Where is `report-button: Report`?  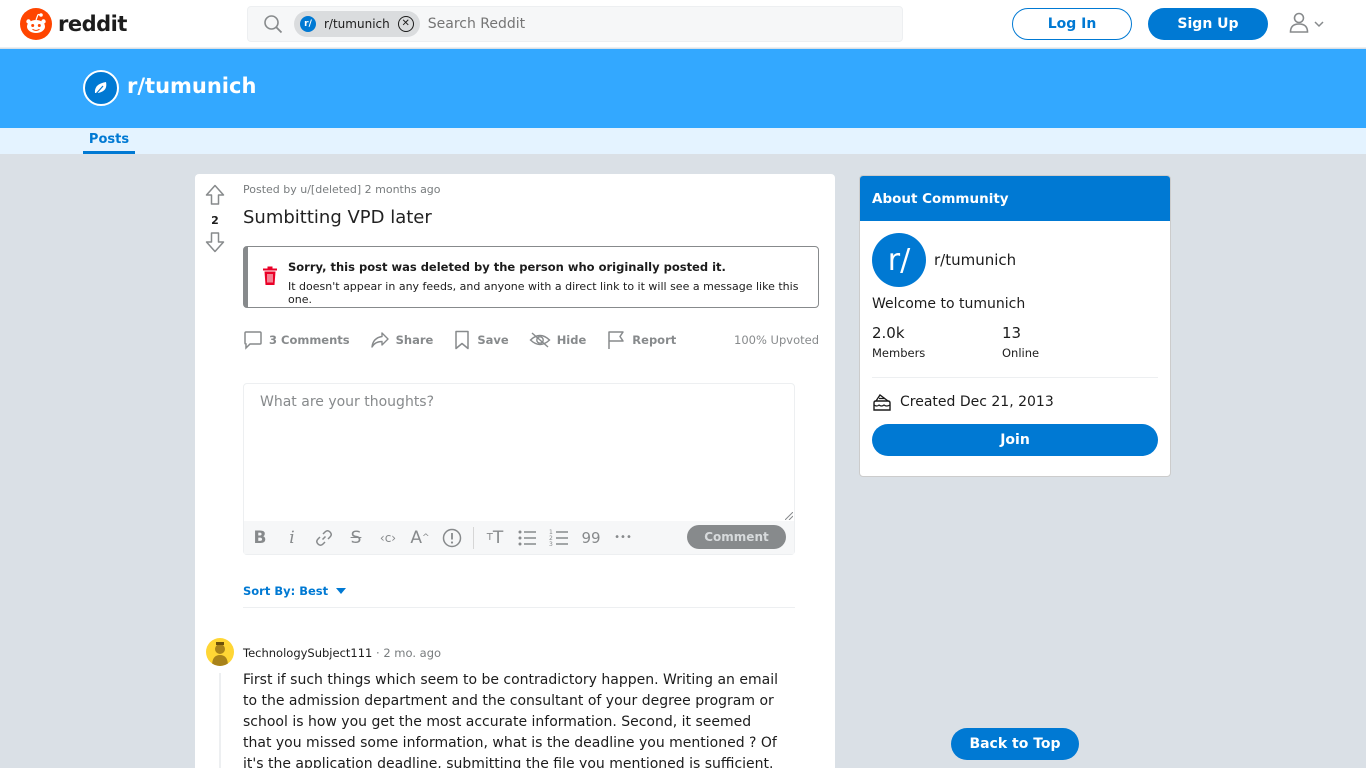
report-button: Report is located at coordinates (641, 340).